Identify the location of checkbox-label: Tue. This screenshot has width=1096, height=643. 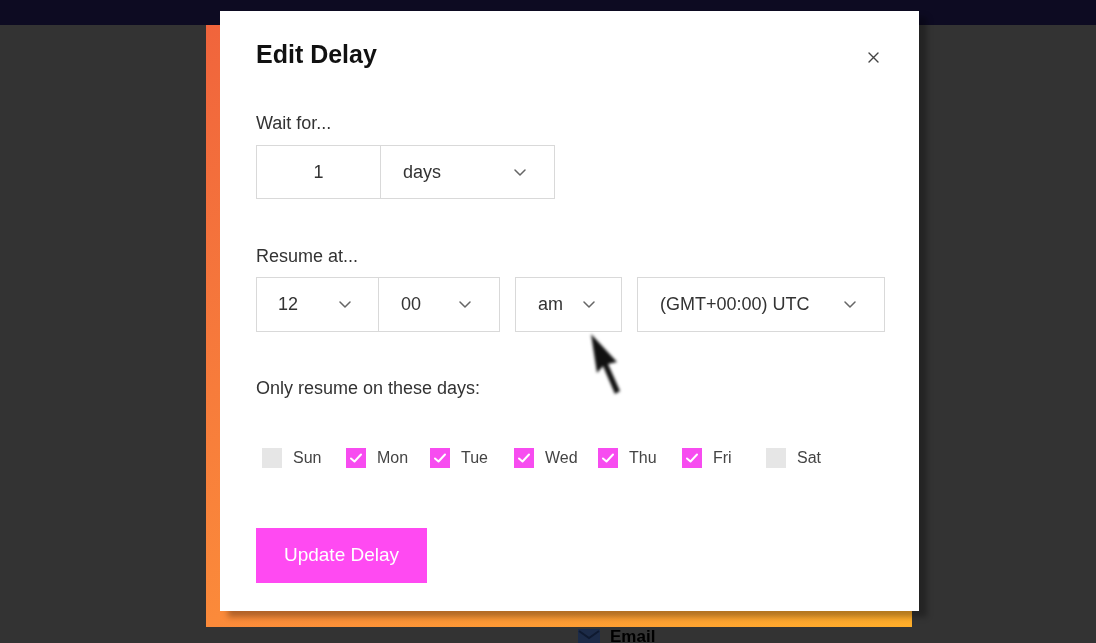
(474, 458).